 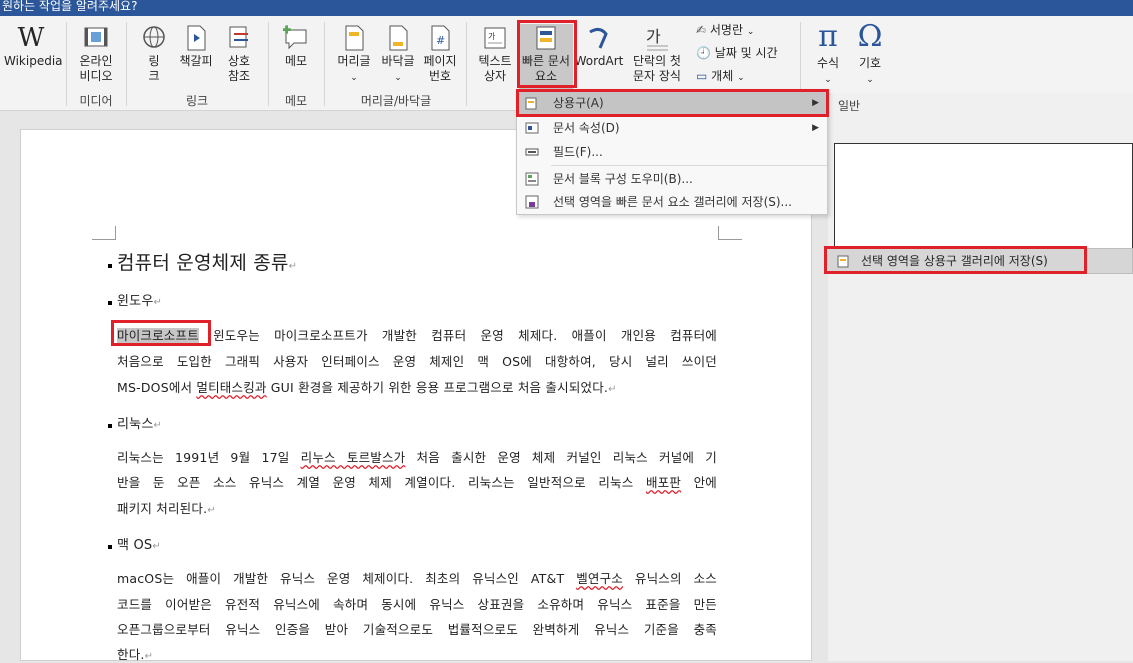 I want to click on group-links-label: 링크, so click(x=197, y=101).